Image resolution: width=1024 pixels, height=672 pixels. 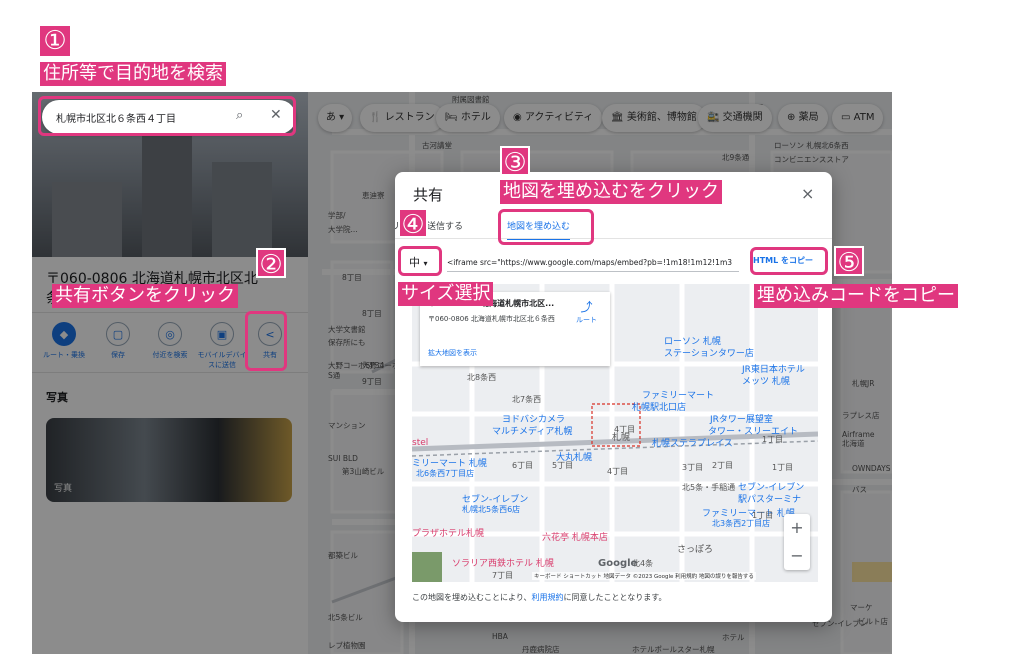 What do you see at coordinates (445, 473) in the screenshot?
I see `embed-map-label: 北6条西7丁目店` at bounding box center [445, 473].